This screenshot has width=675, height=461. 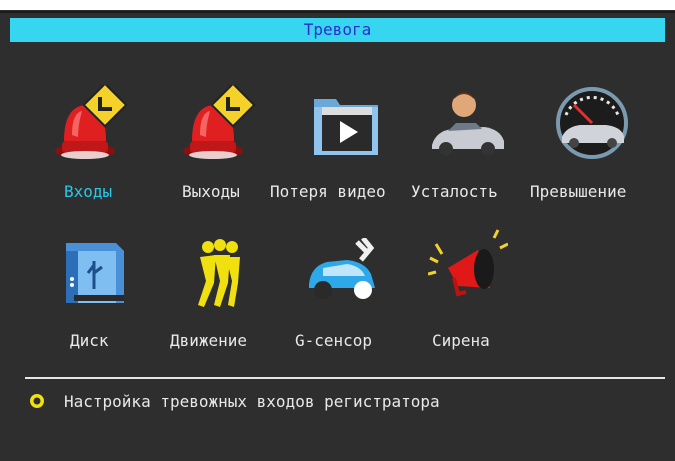 I want to click on menu-item-inputs, so click(x=90, y=123).